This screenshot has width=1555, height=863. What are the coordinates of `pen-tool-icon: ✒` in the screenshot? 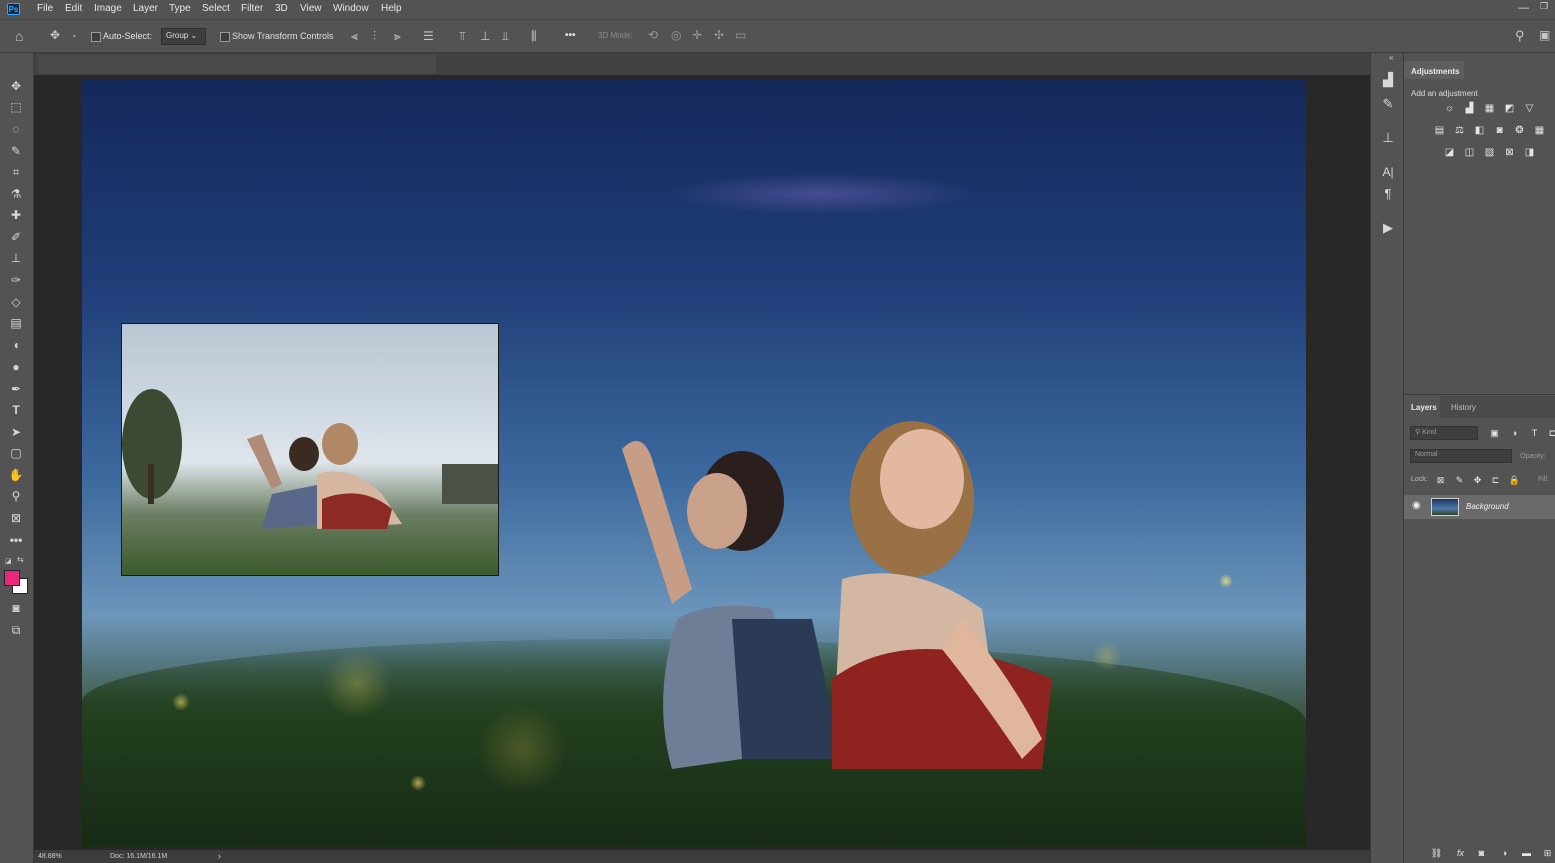 It's located at (16, 389).